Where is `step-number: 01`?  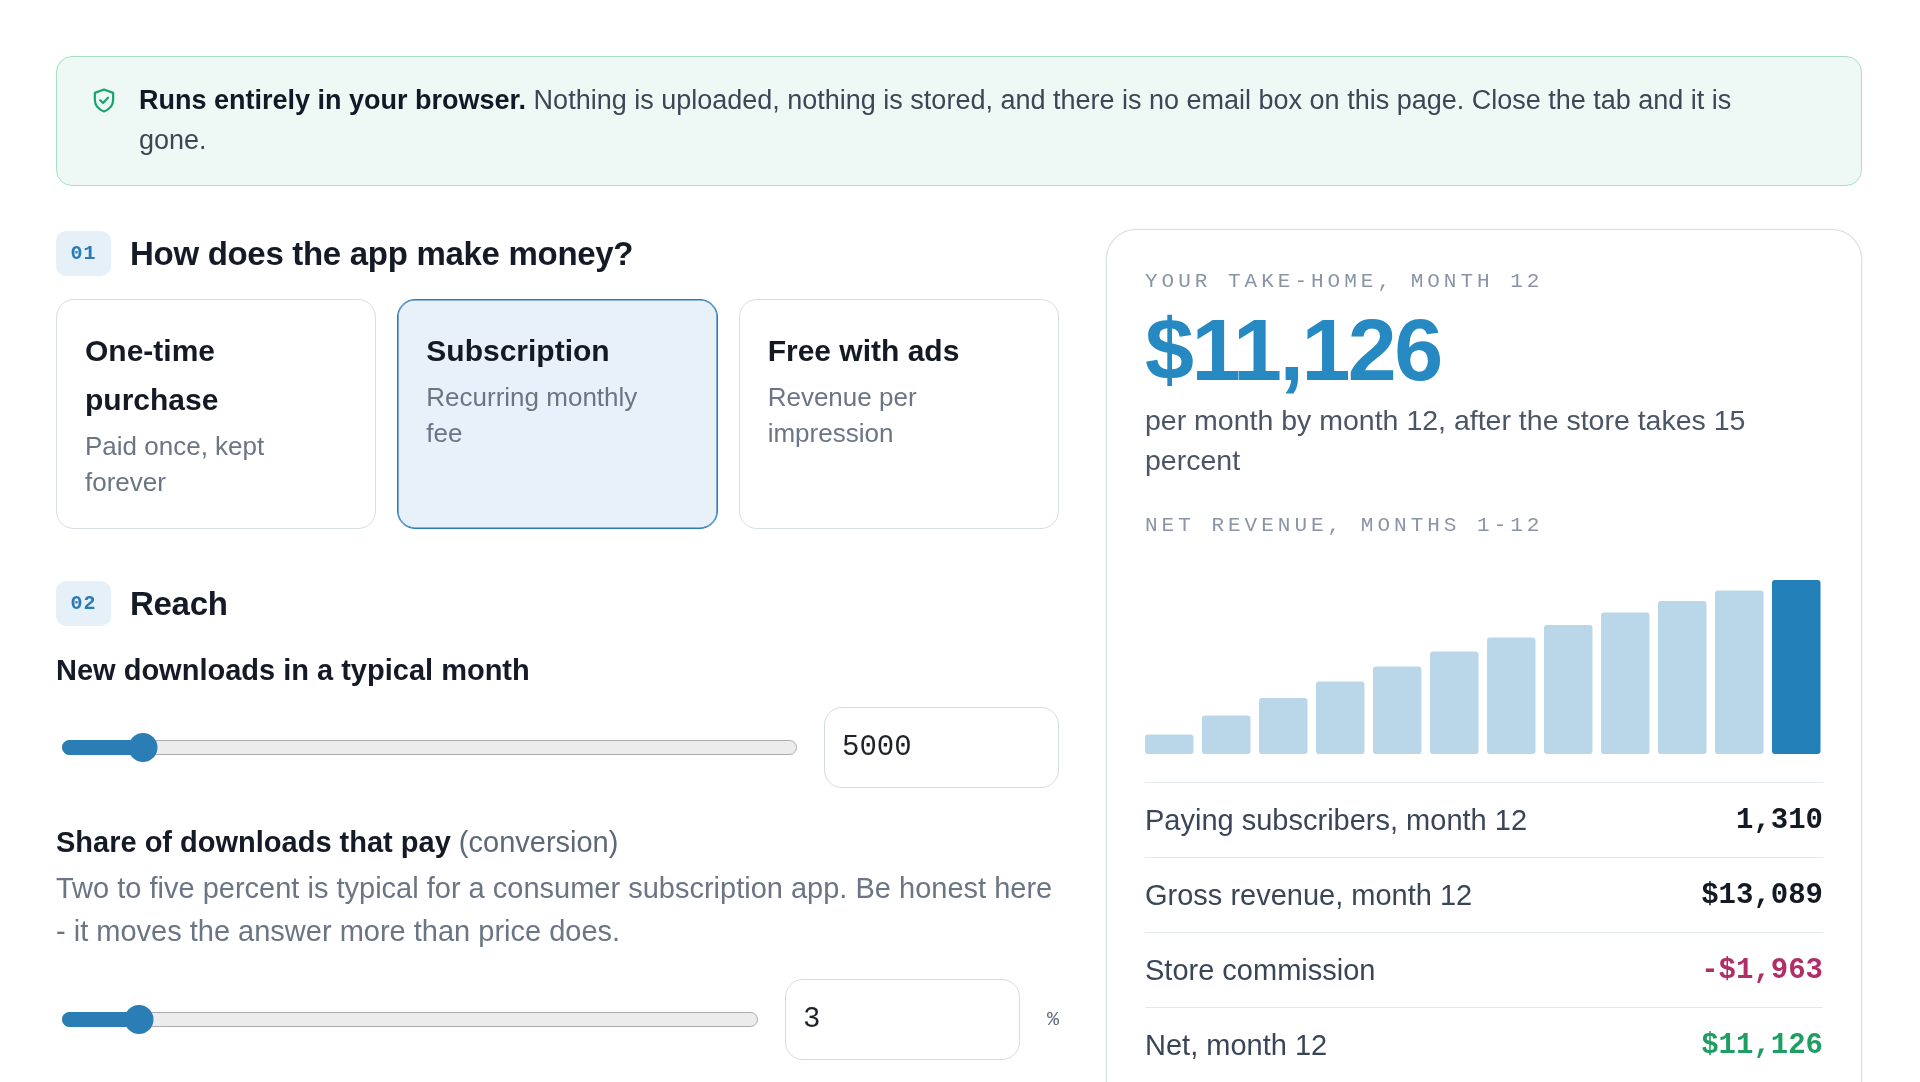
step-number: 01 is located at coordinates (83, 253).